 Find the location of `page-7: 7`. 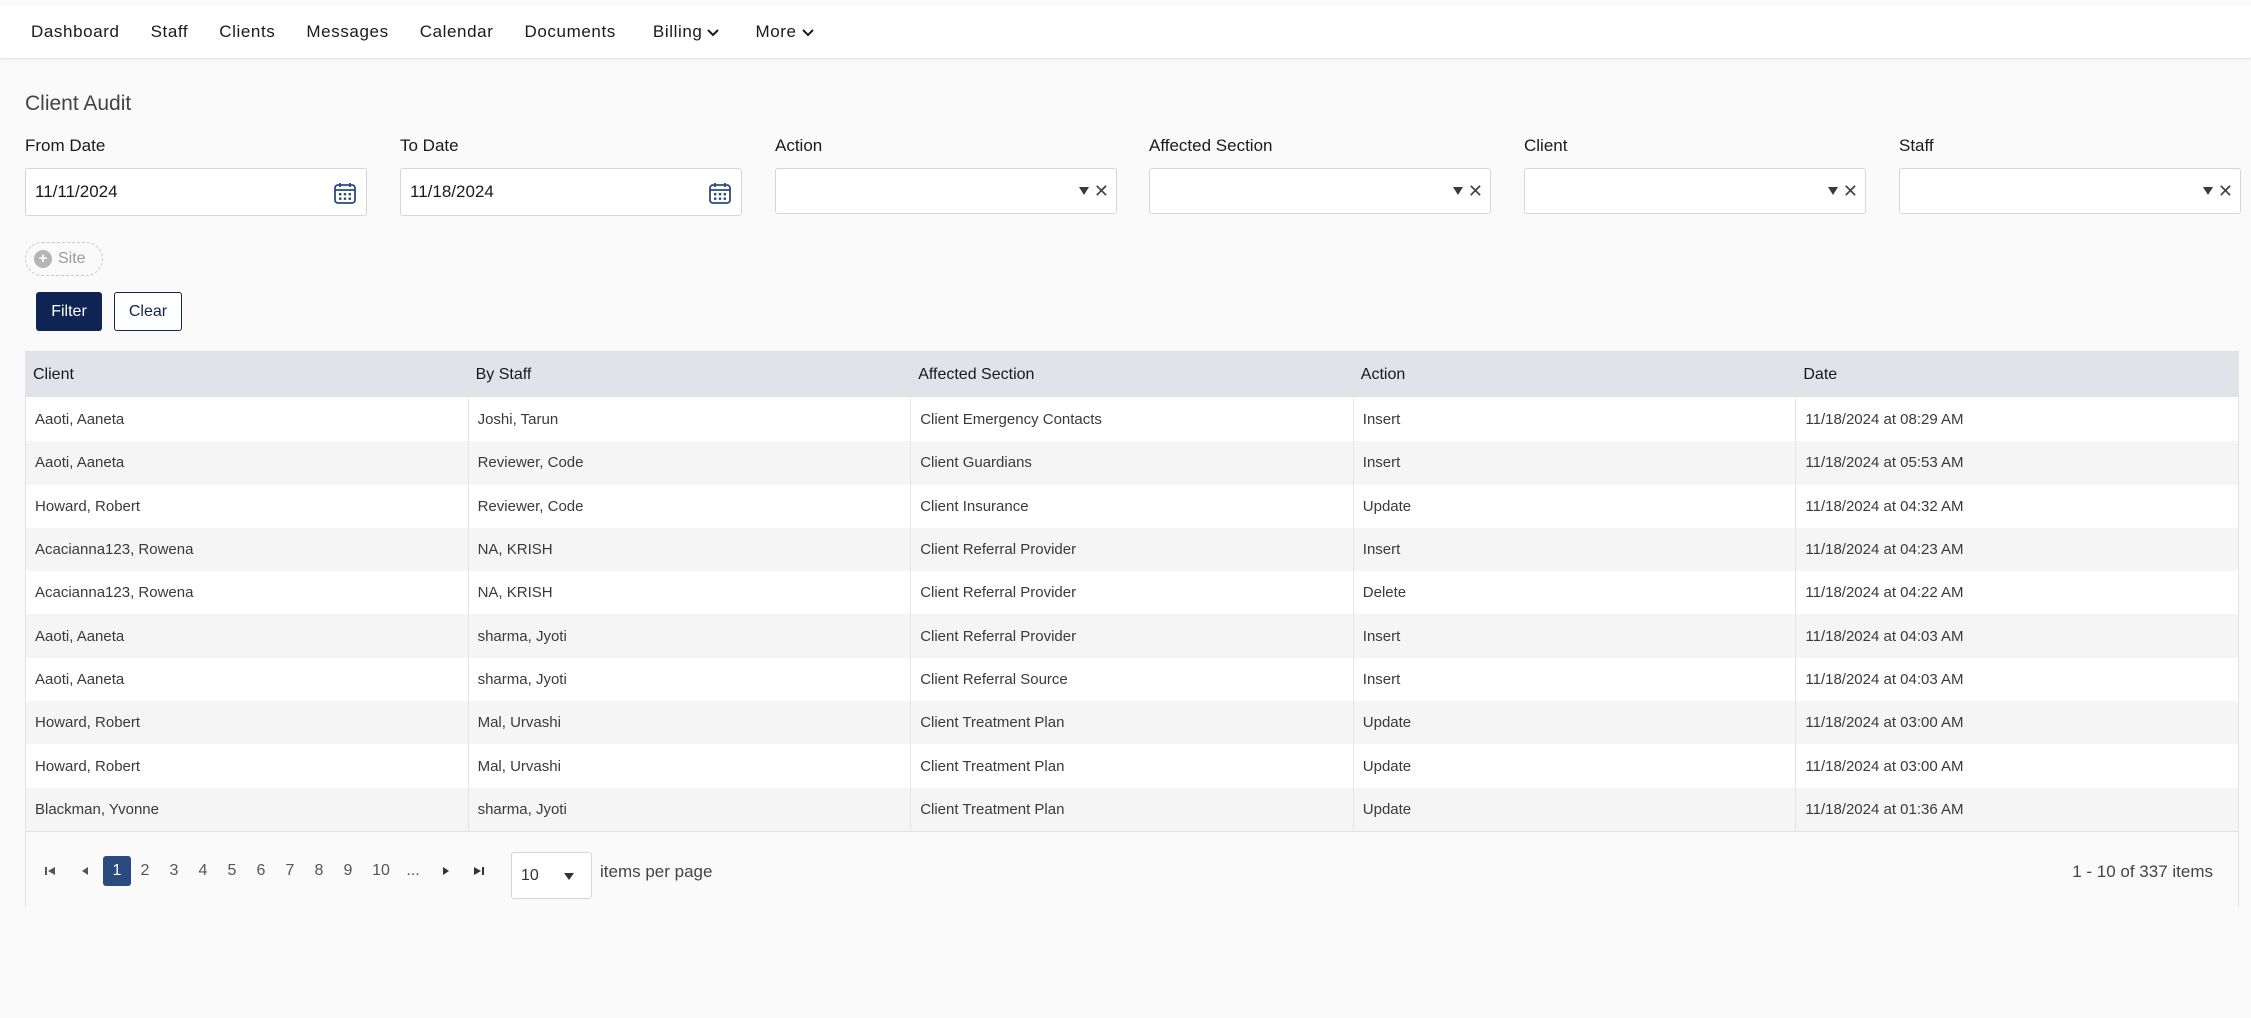

page-7: 7 is located at coordinates (290, 871).